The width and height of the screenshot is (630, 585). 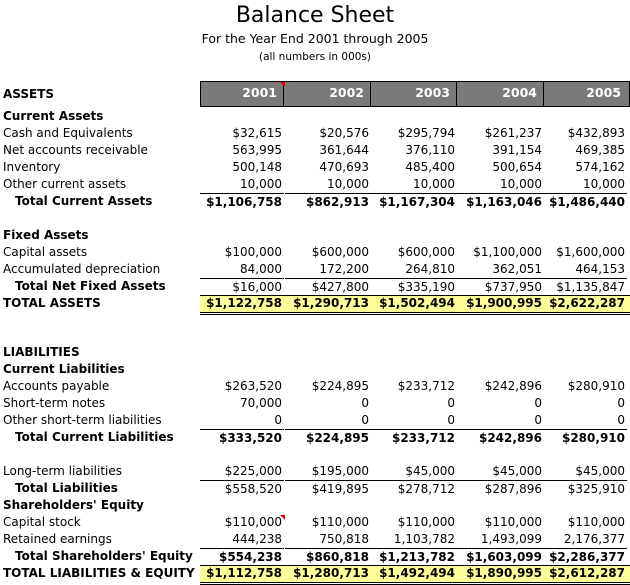 What do you see at coordinates (585, 94) in the screenshot?
I see `year-header-cell: 2005` at bounding box center [585, 94].